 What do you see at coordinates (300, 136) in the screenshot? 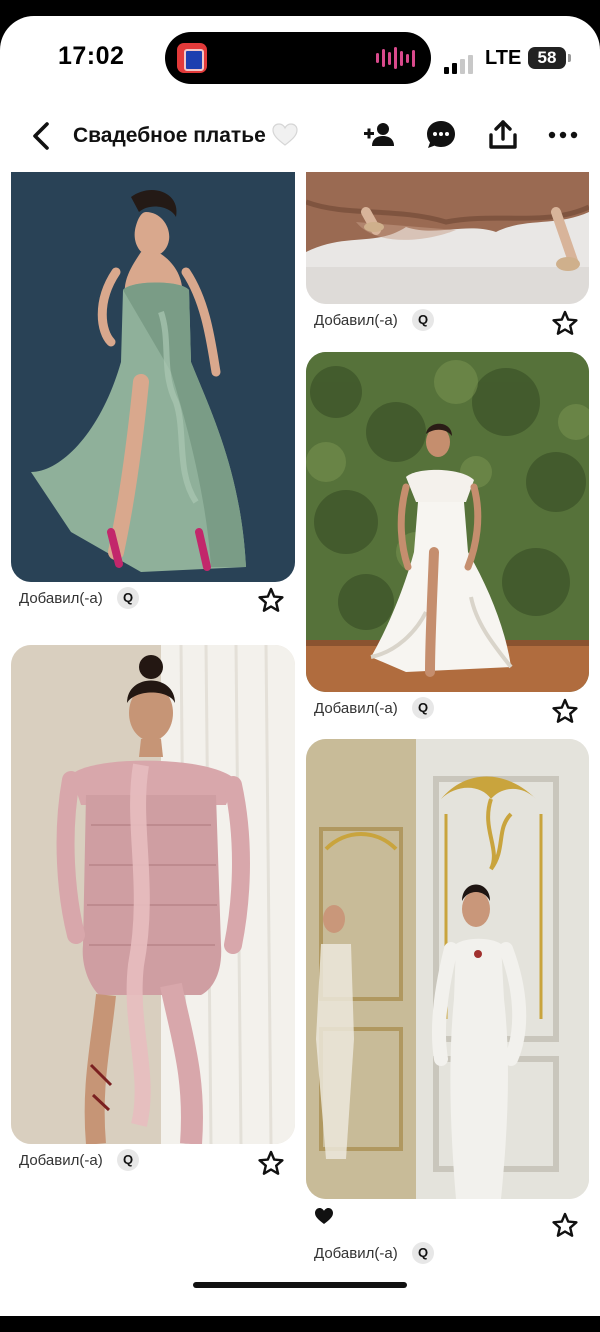
I see `board-header: Свадебное платье` at bounding box center [300, 136].